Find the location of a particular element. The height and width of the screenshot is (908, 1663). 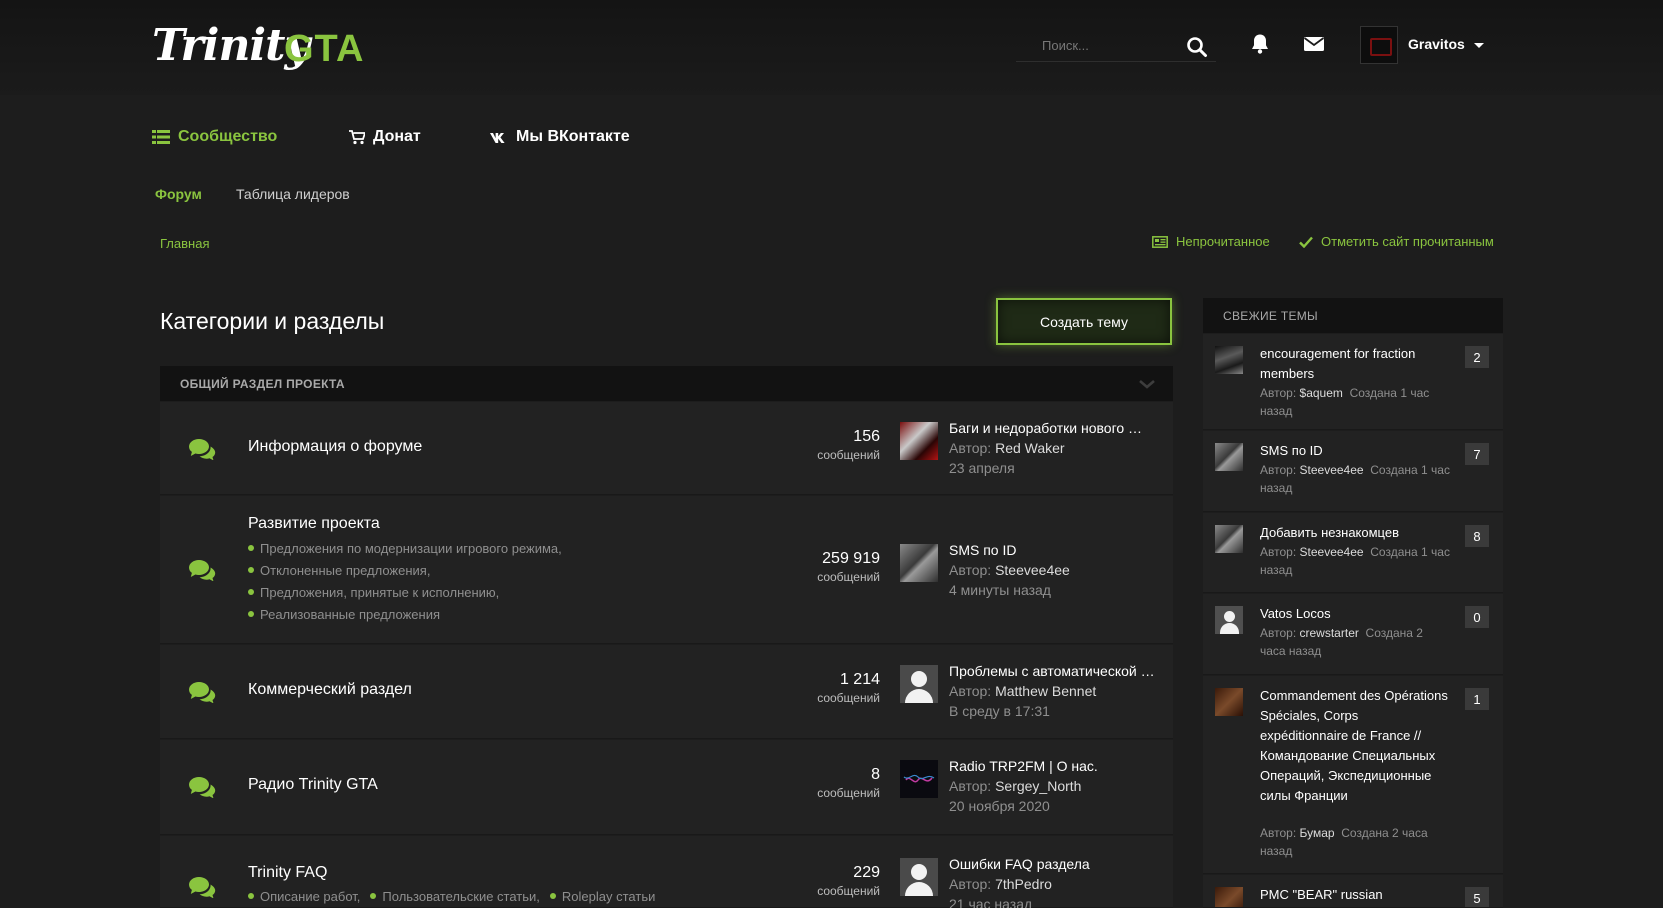

forum-title: Радио Trinity GTA is located at coordinates (313, 785).